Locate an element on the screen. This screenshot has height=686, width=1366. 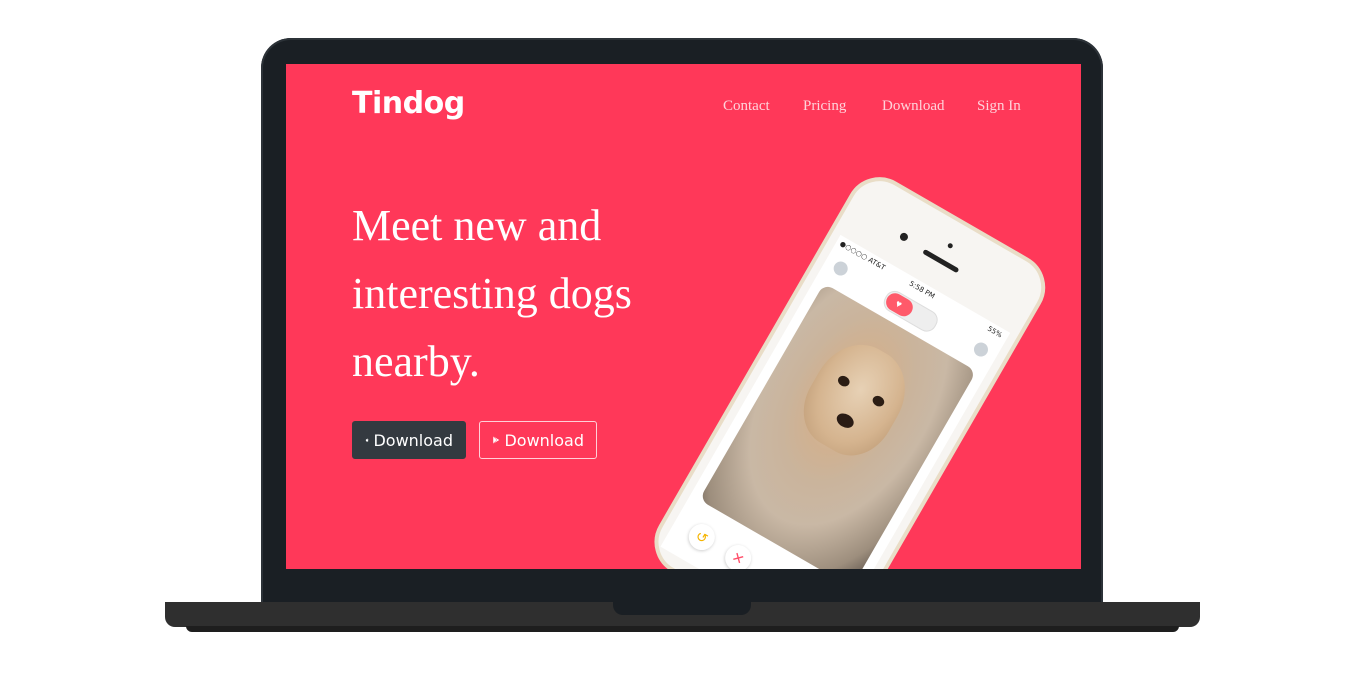
nav-contact: Contact is located at coordinates (746, 106).